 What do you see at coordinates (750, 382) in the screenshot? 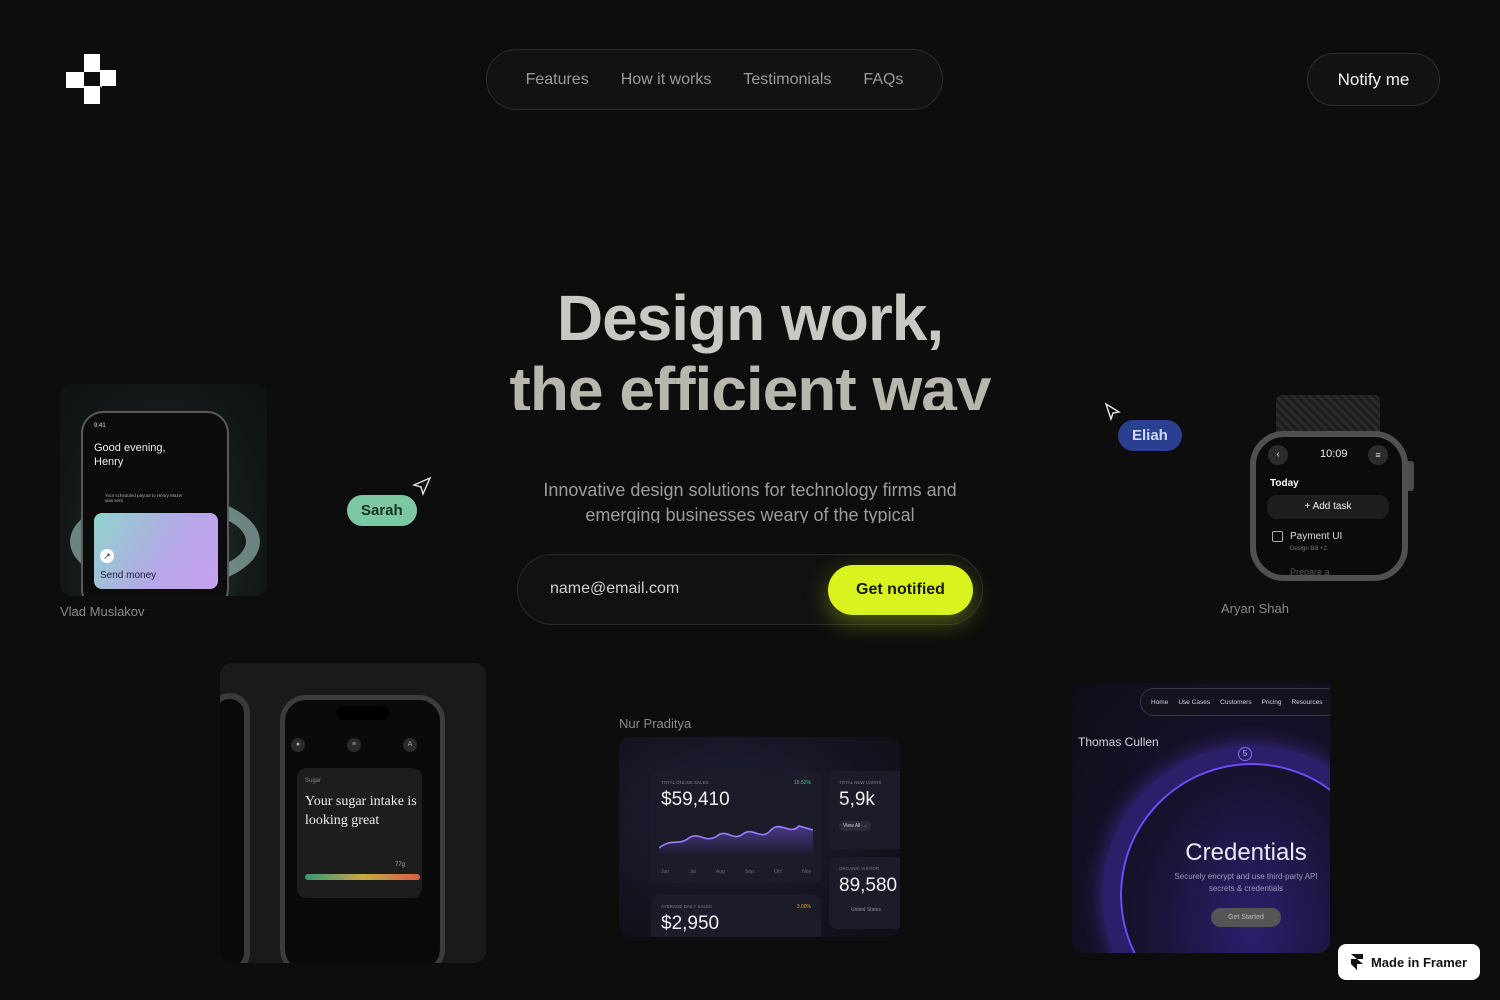
I see `hero-title-line2: the efficient way` at bounding box center [750, 382].